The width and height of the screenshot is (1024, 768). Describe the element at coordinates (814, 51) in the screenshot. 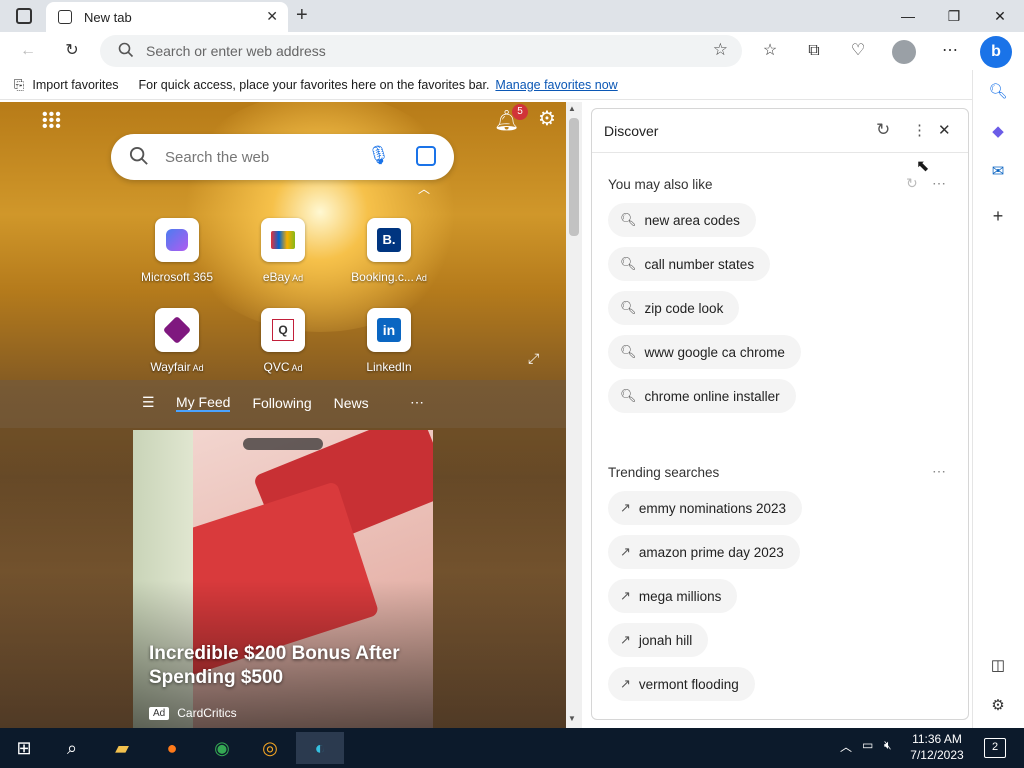

I see `collections-icon: ⧉` at that location.